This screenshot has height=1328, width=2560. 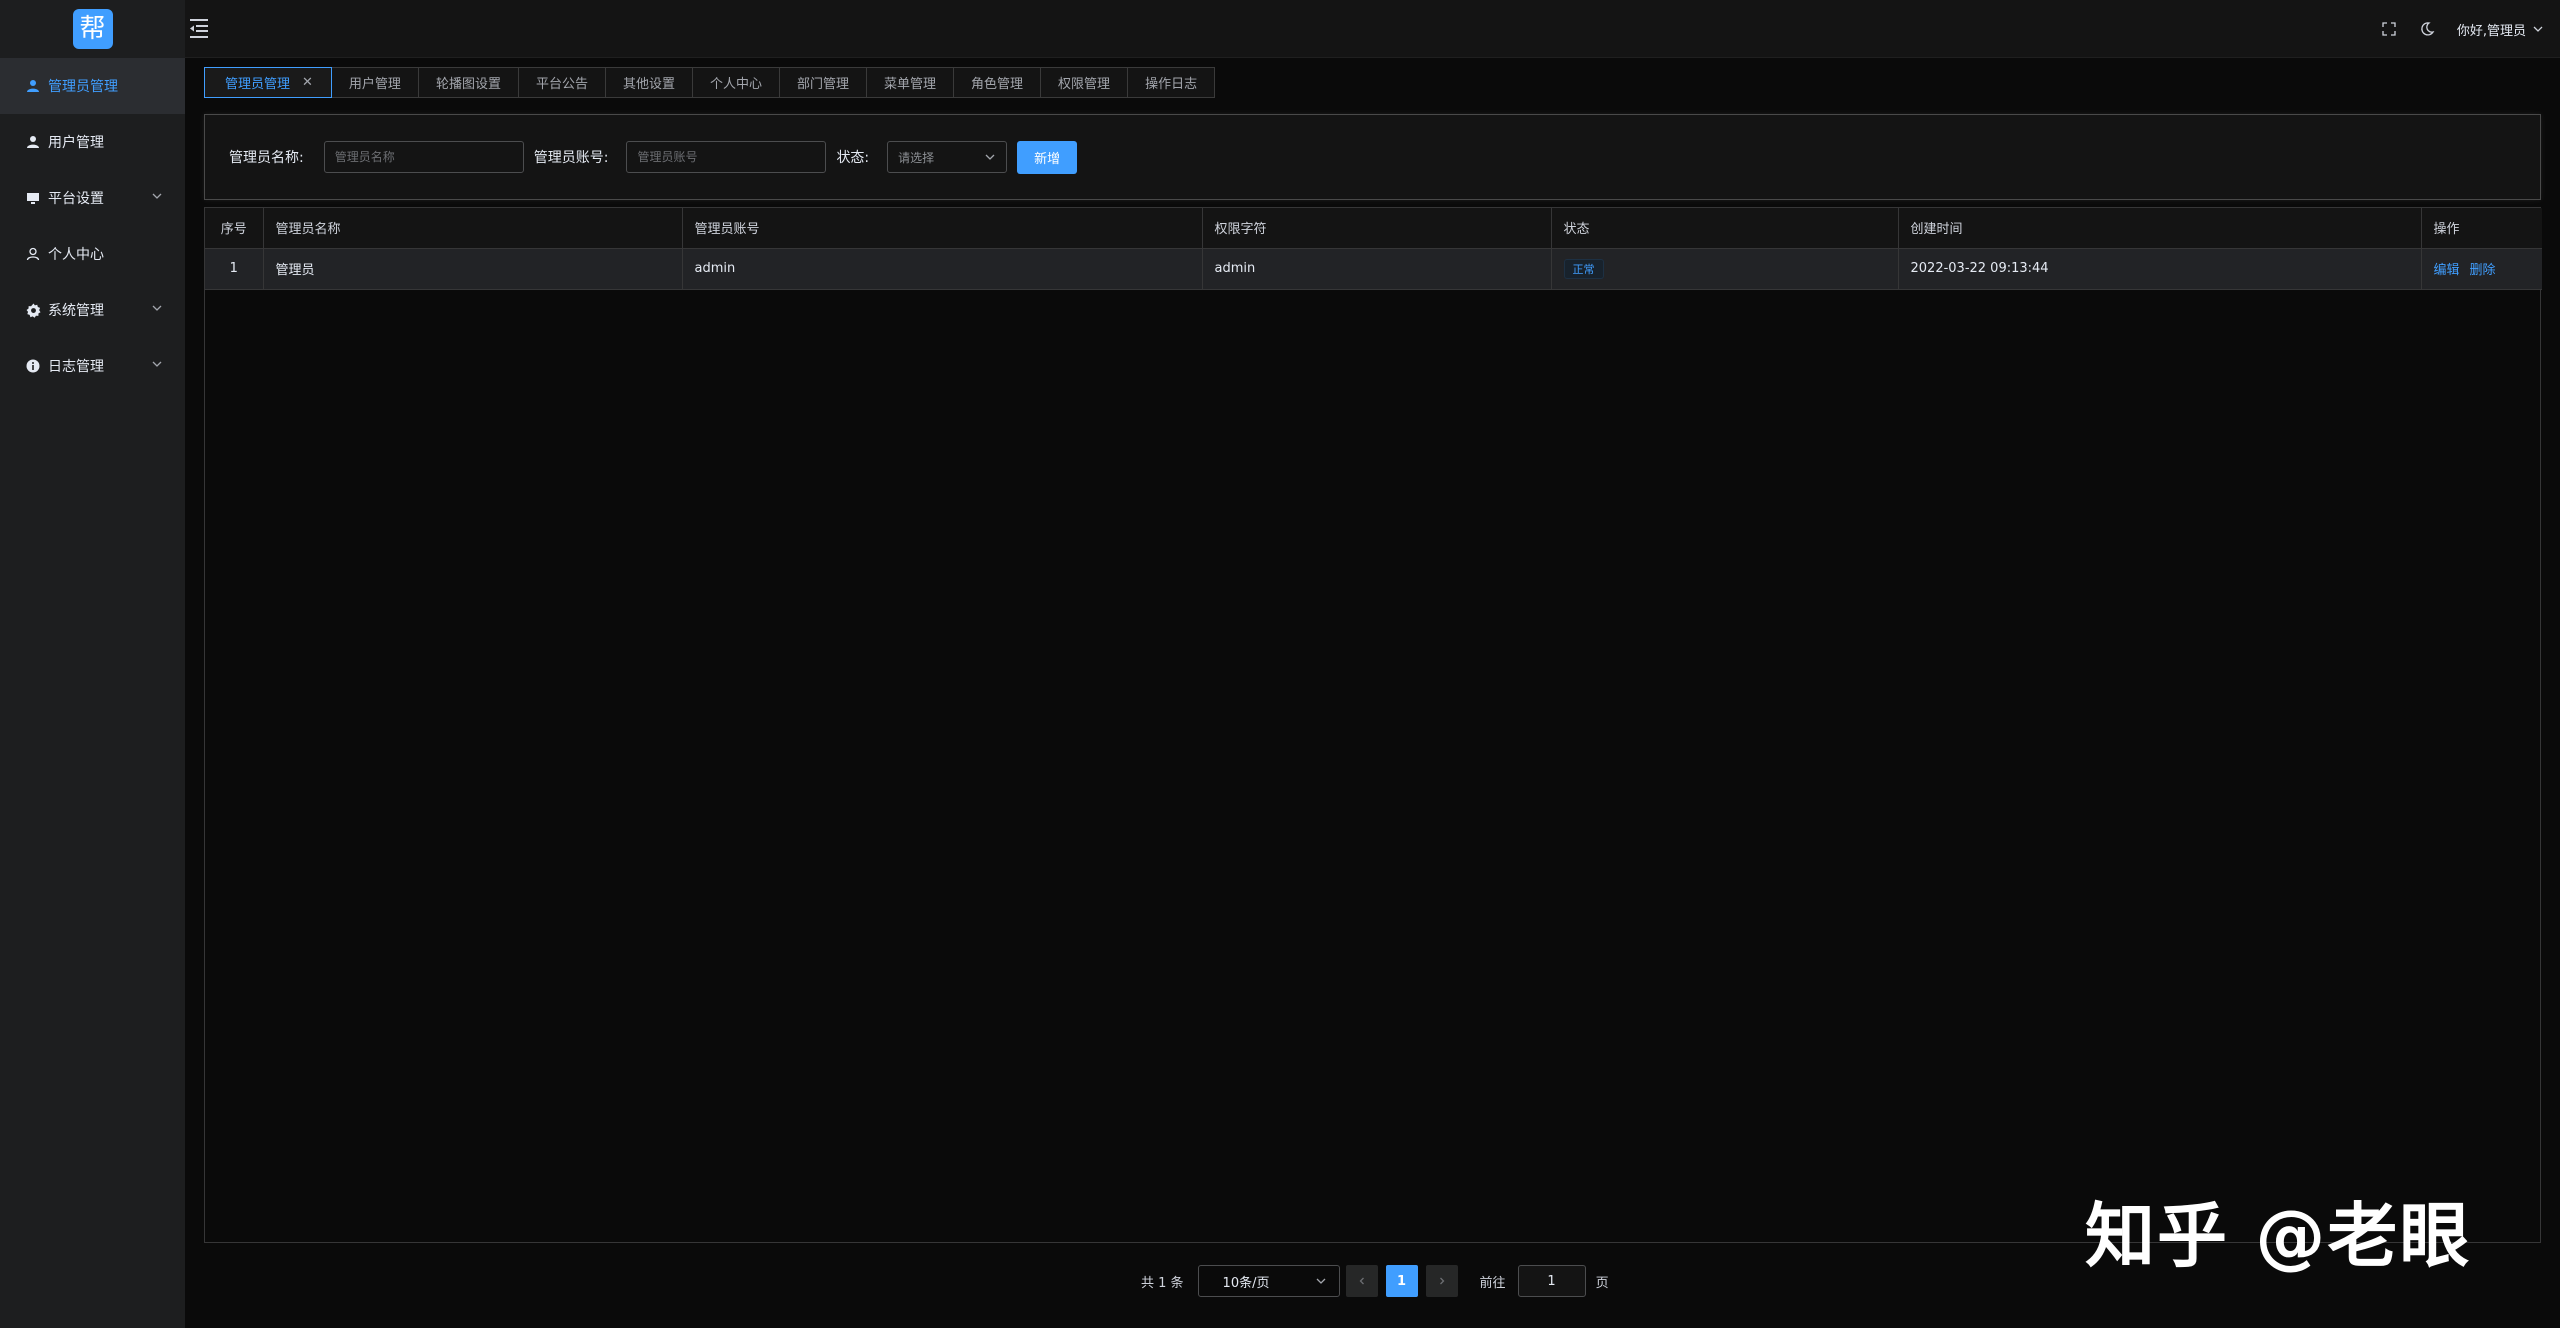 I want to click on page-size-select: 10条/页, so click(x=1268, y=1281).